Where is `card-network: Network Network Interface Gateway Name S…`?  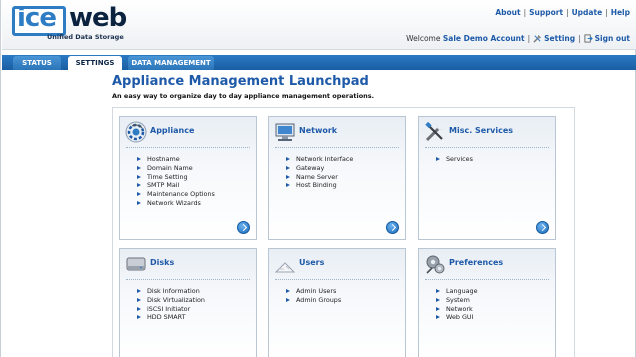 card-network: Network Network Interface Gateway Name S… is located at coordinates (337, 178).